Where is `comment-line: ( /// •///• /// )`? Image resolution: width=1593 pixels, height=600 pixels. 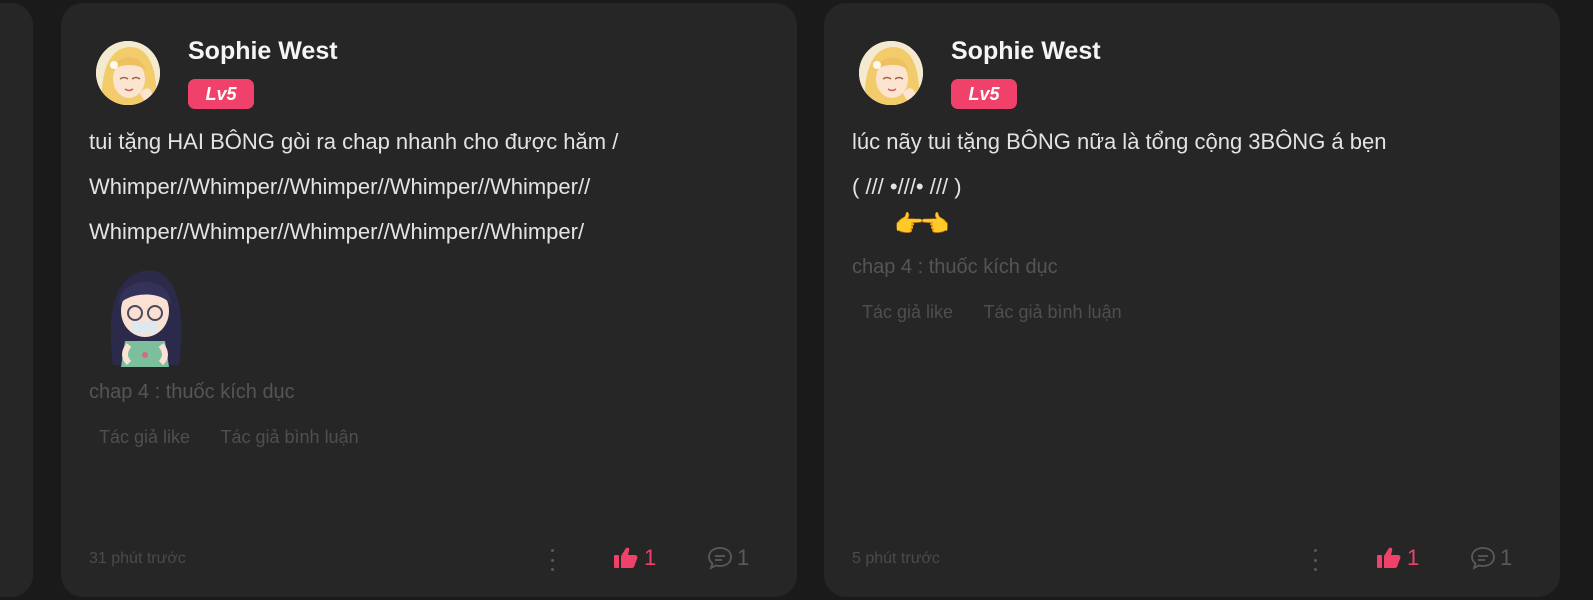
comment-line: ( /// •///• /// ) is located at coordinates (907, 186).